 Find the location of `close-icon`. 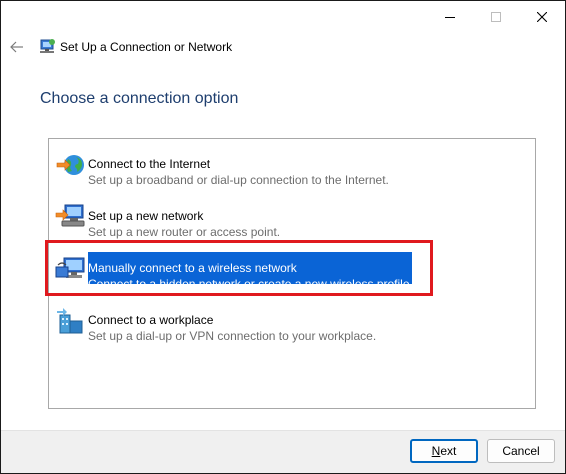

close-icon is located at coordinates (542, 17).